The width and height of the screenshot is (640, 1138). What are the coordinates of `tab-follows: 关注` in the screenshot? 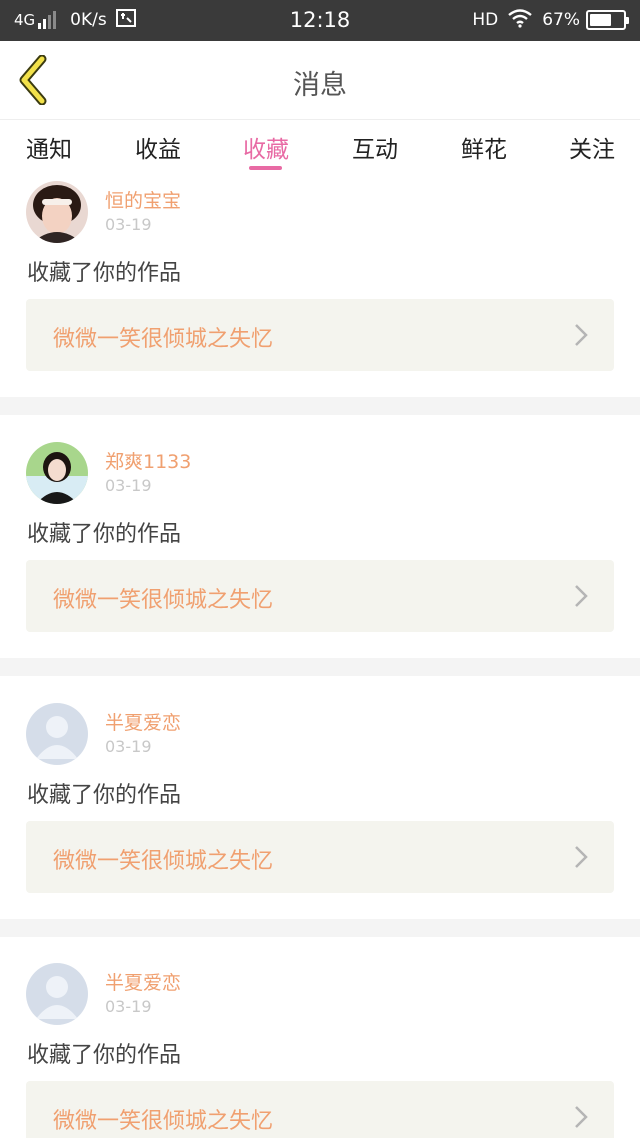 It's located at (592, 147).